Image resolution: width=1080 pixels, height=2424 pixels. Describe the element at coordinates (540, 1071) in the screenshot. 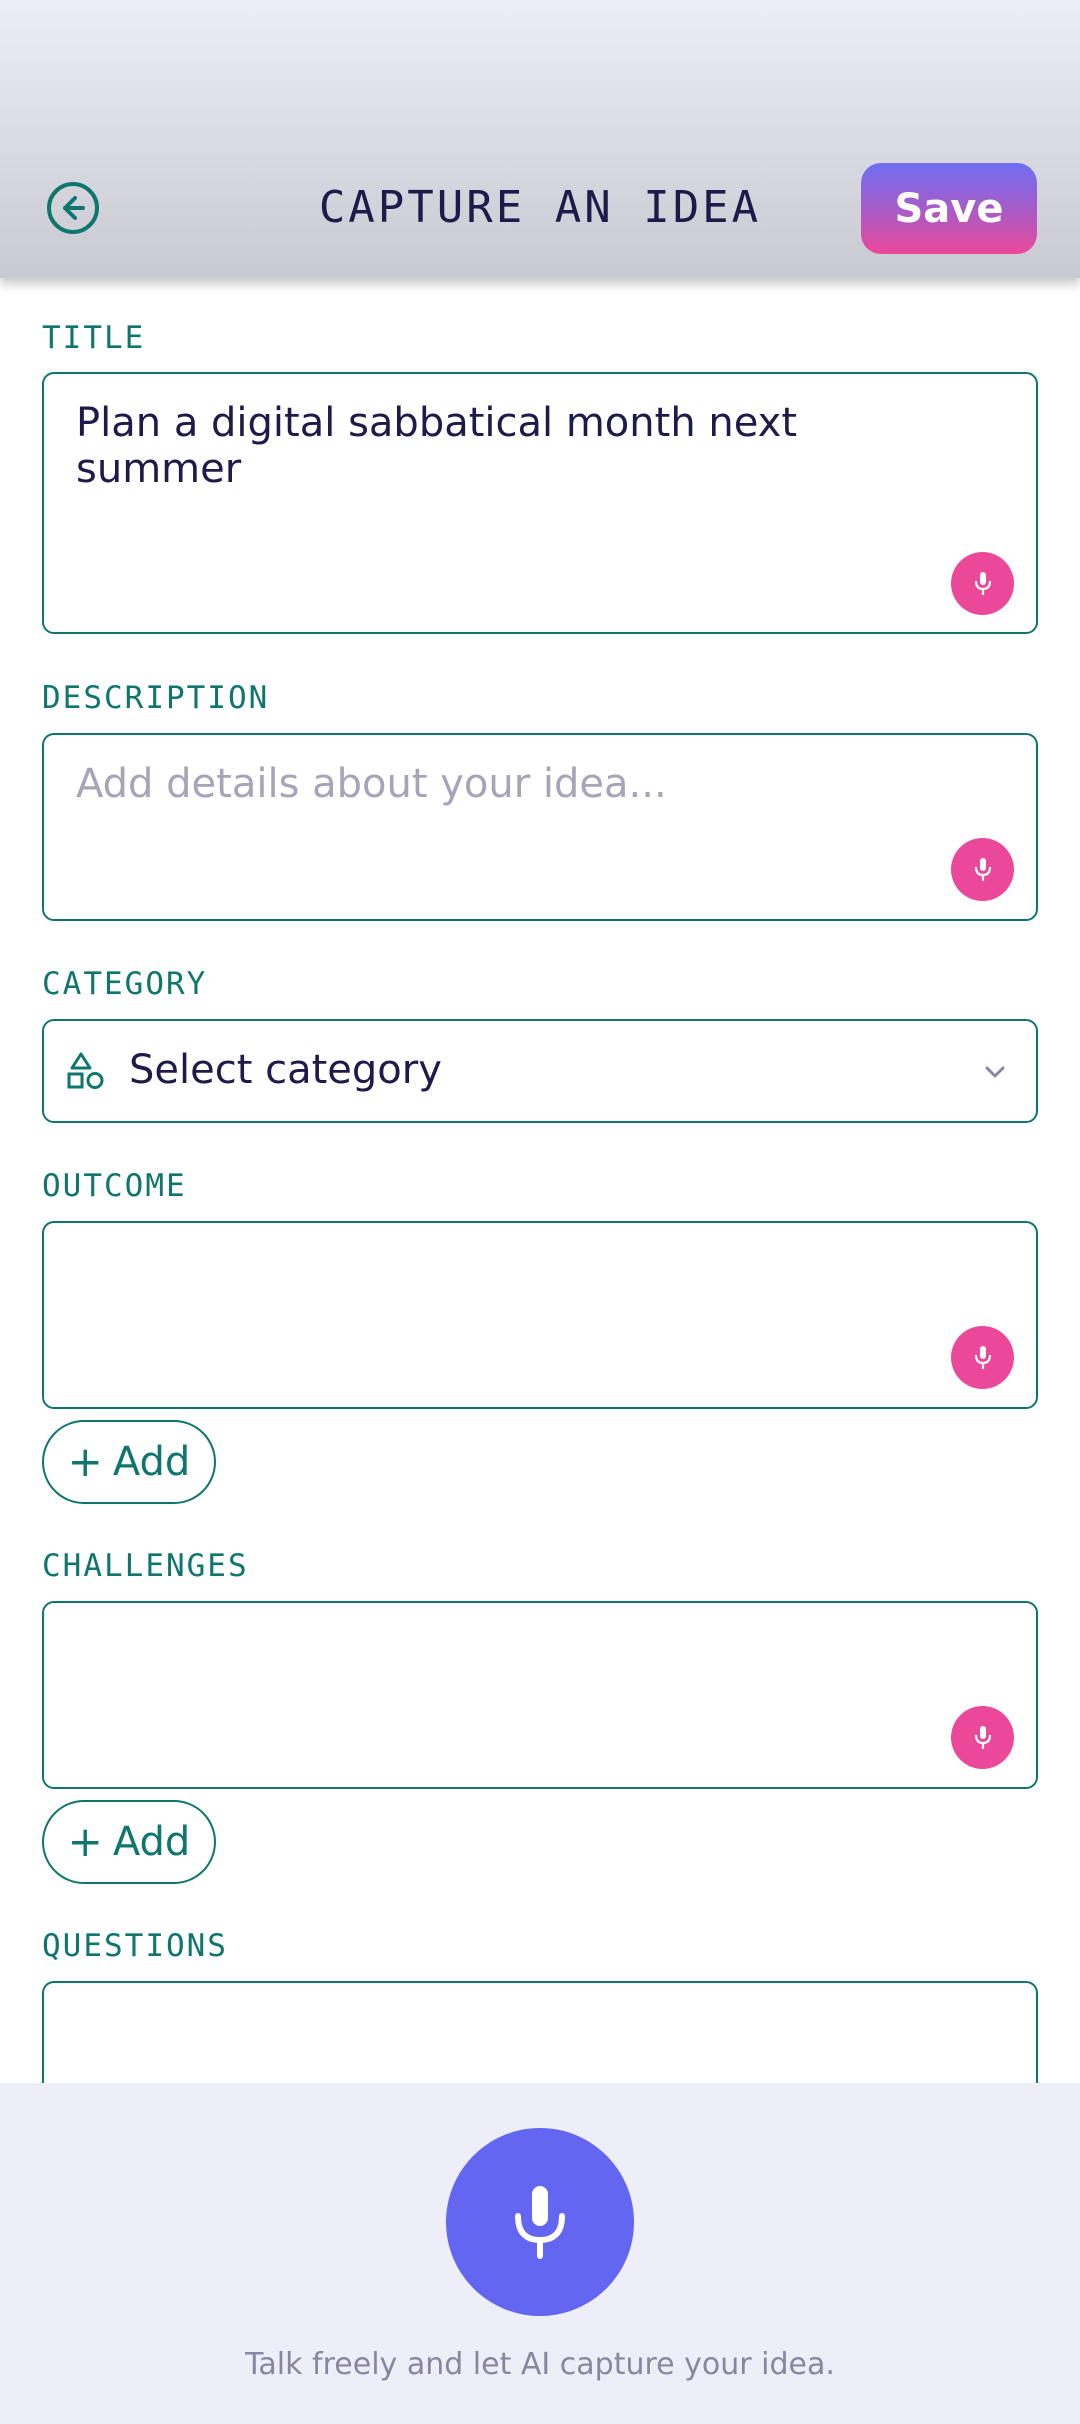

I see `category-select: Select category` at that location.